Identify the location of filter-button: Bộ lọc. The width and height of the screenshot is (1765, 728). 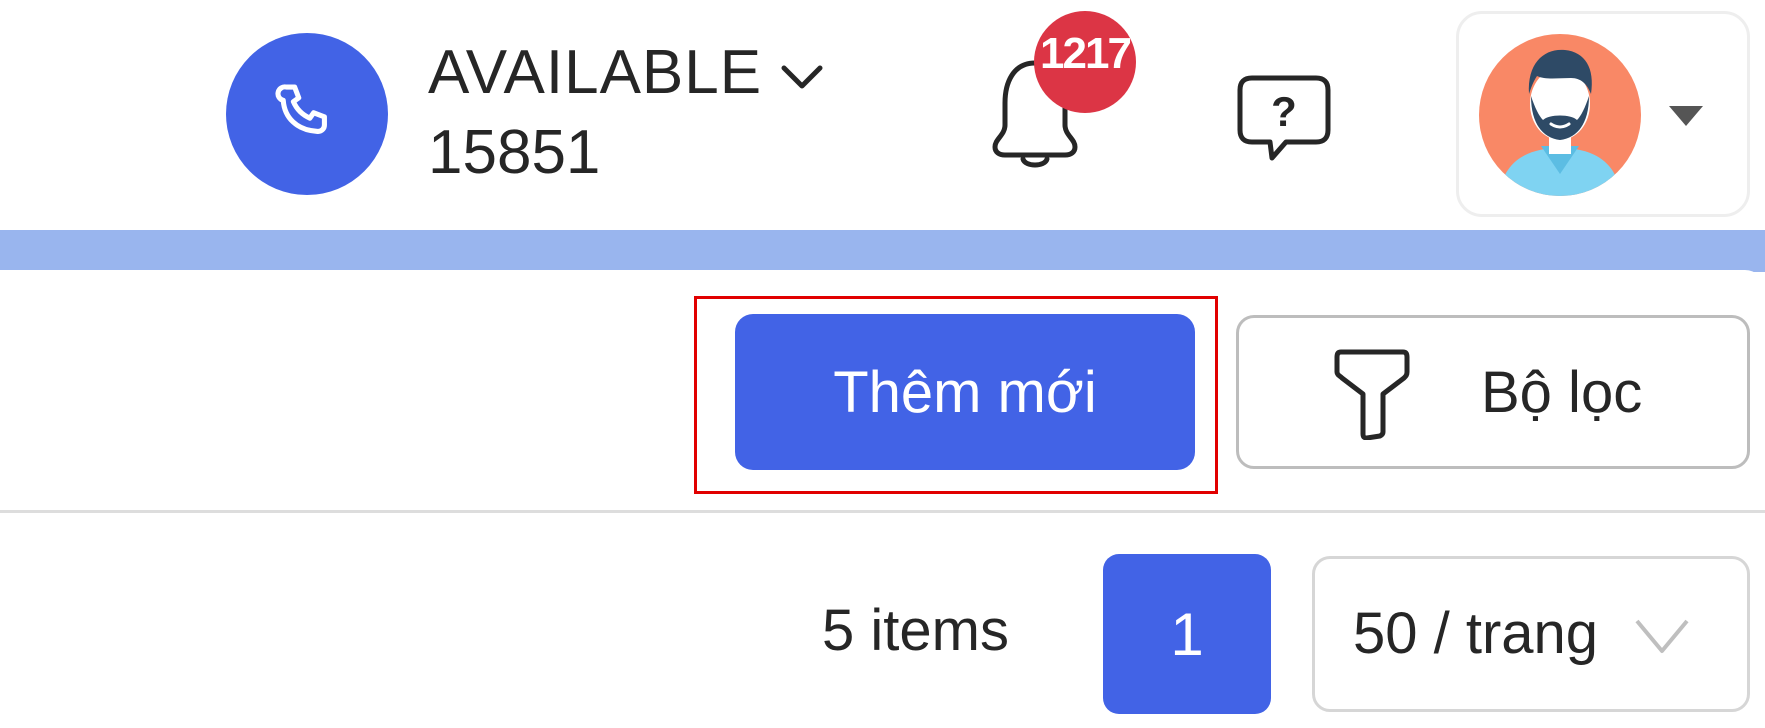
(1493, 392).